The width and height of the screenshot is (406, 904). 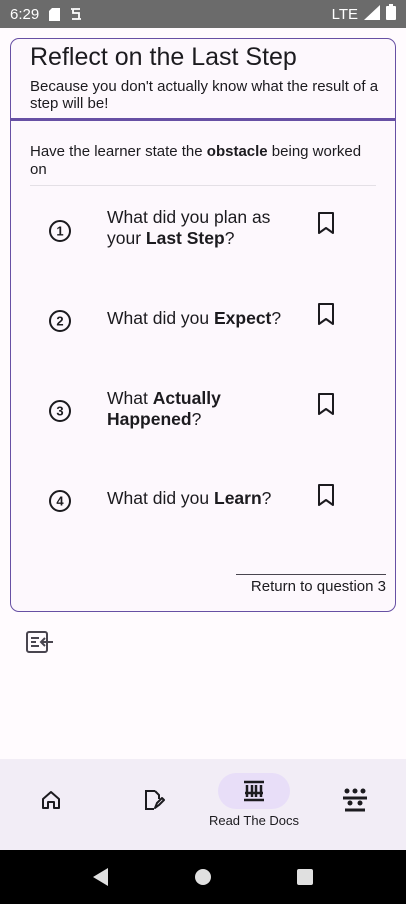 What do you see at coordinates (238, 498) in the screenshot?
I see `q-bold: Learn` at bounding box center [238, 498].